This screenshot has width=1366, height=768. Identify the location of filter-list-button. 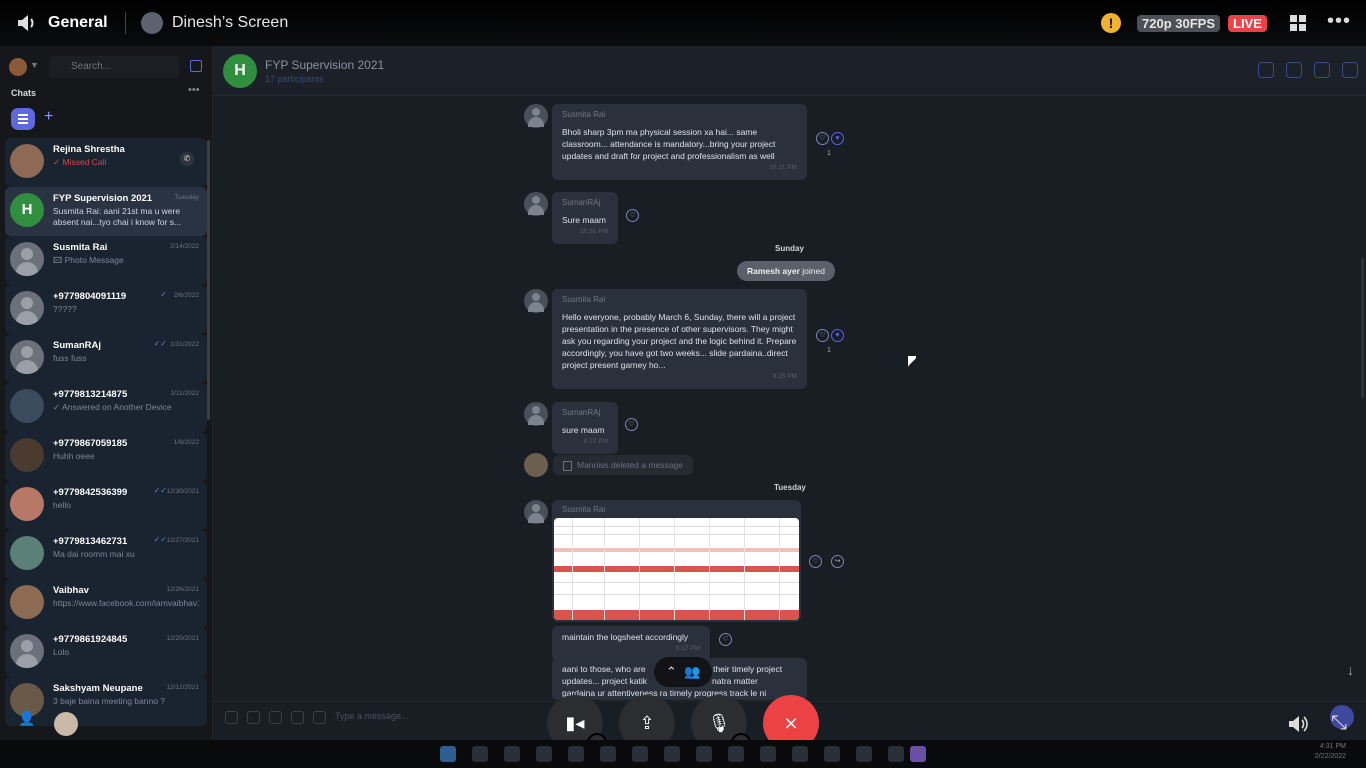
(23, 119).